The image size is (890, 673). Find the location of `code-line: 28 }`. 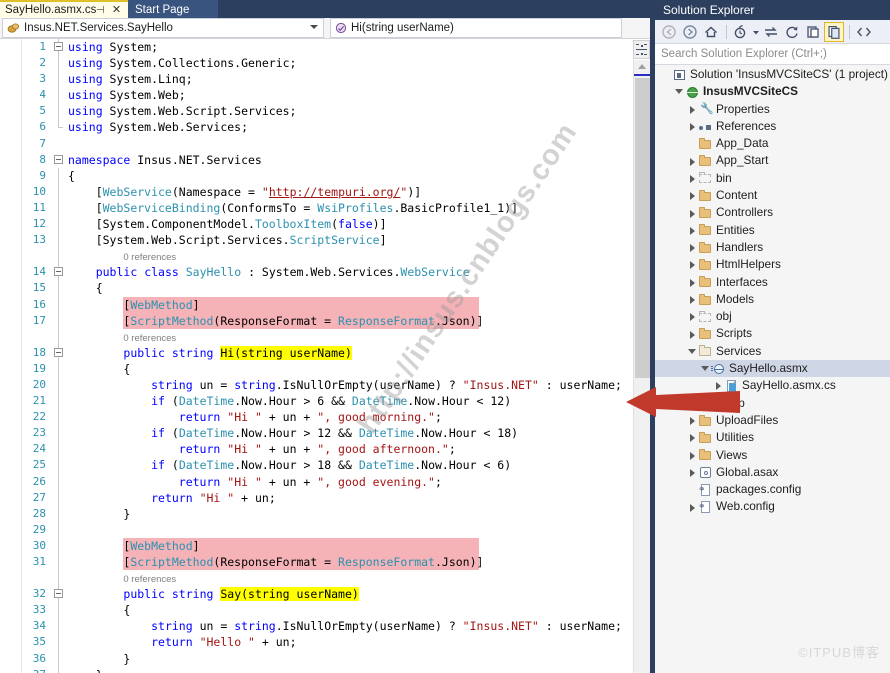

code-line: 28 } is located at coordinates (327, 513).